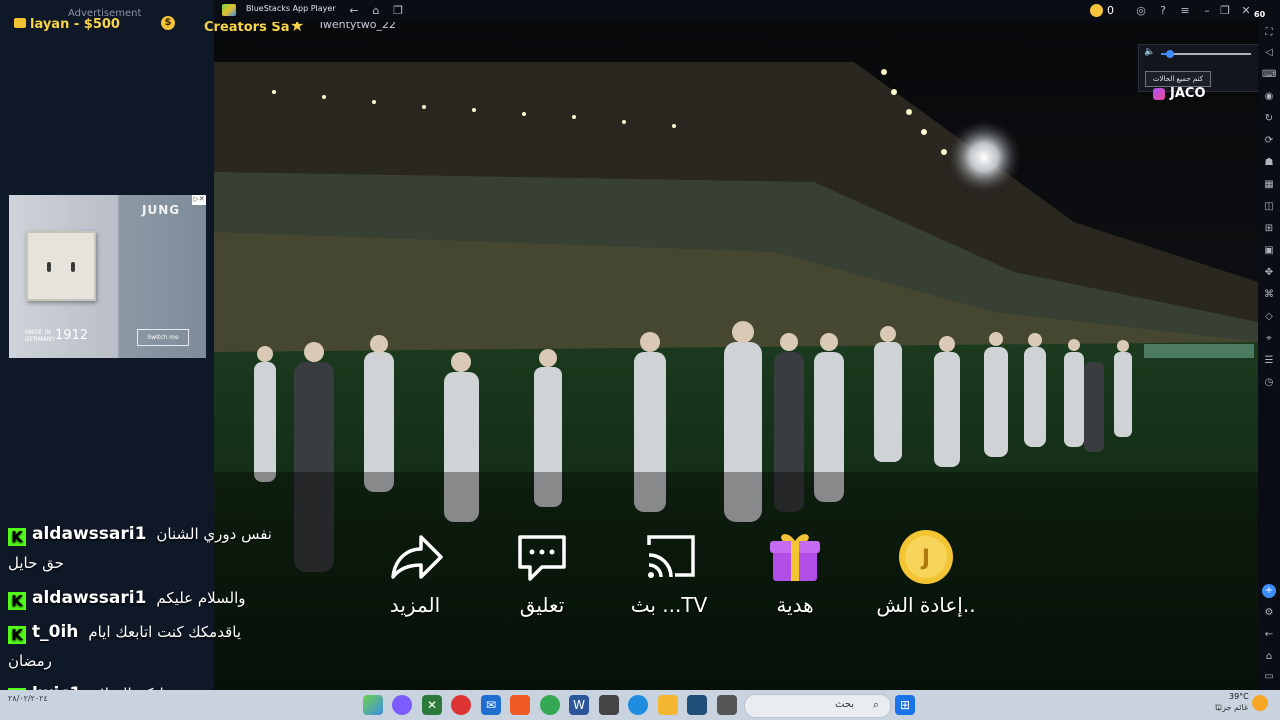 The height and width of the screenshot is (720, 1280). What do you see at coordinates (905, 705) in the screenshot?
I see `windows-start-icon: ⊞` at bounding box center [905, 705].